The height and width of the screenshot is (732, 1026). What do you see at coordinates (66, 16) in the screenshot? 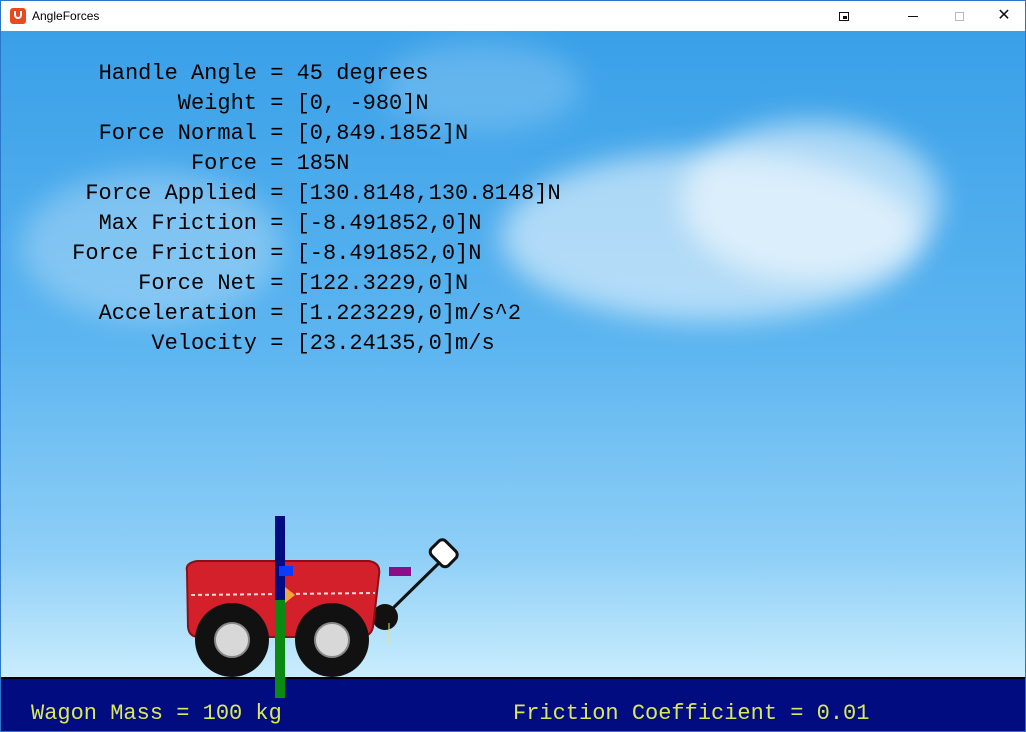
I see `window-title: AngleForces` at bounding box center [66, 16].